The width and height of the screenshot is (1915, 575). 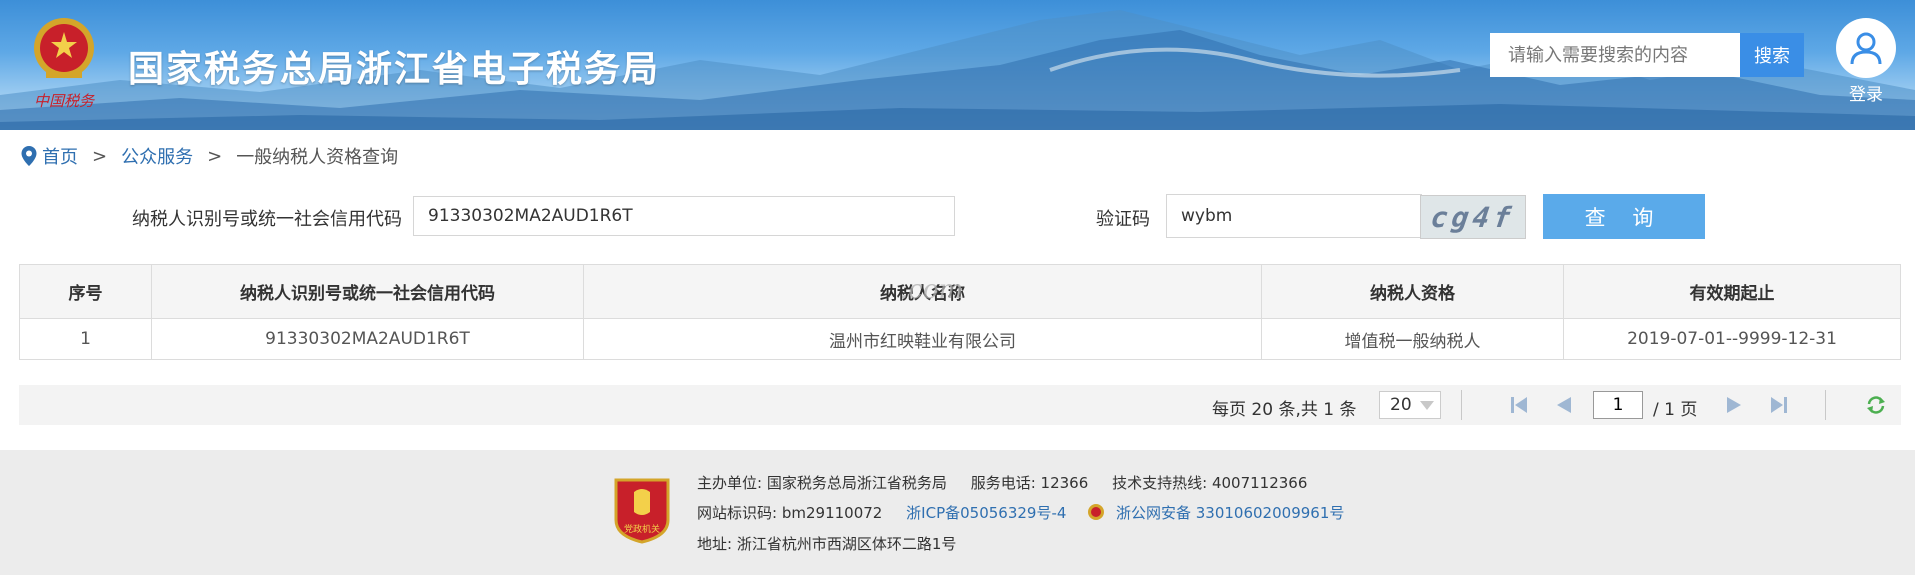 What do you see at coordinates (986, 513) in the screenshot?
I see `icp-link: 浙ICP备05056329号-4` at bounding box center [986, 513].